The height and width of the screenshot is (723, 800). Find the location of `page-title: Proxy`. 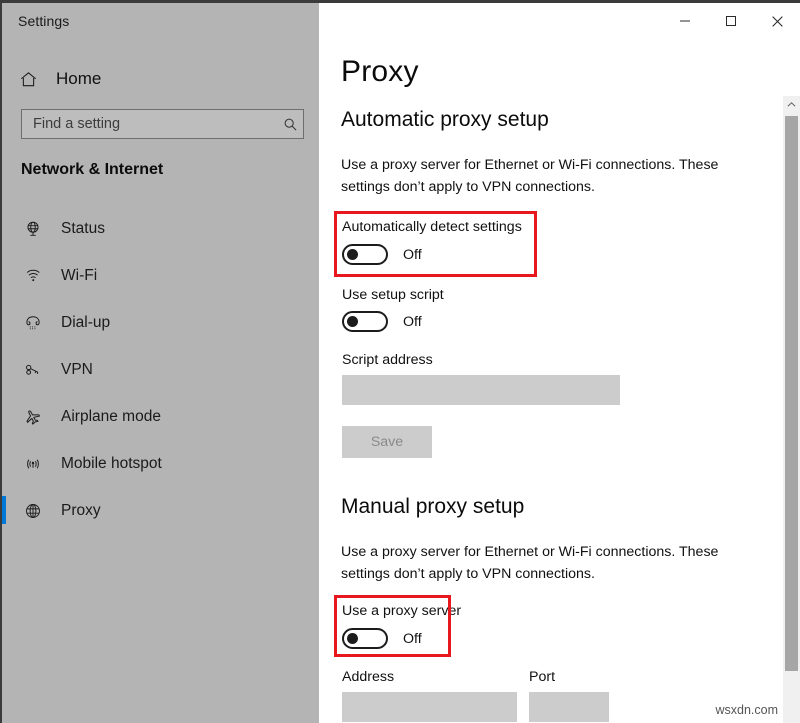

page-title: Proxy is located at coordinates (380, 71).